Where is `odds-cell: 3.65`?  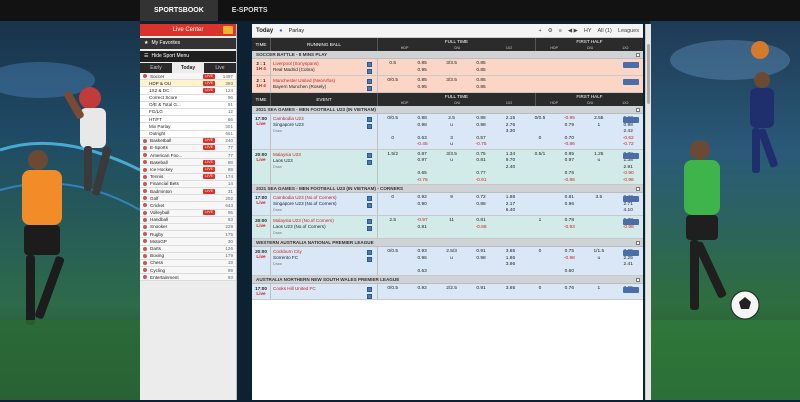
odds-cell: 3.65 is located at coordinates (510, 289).